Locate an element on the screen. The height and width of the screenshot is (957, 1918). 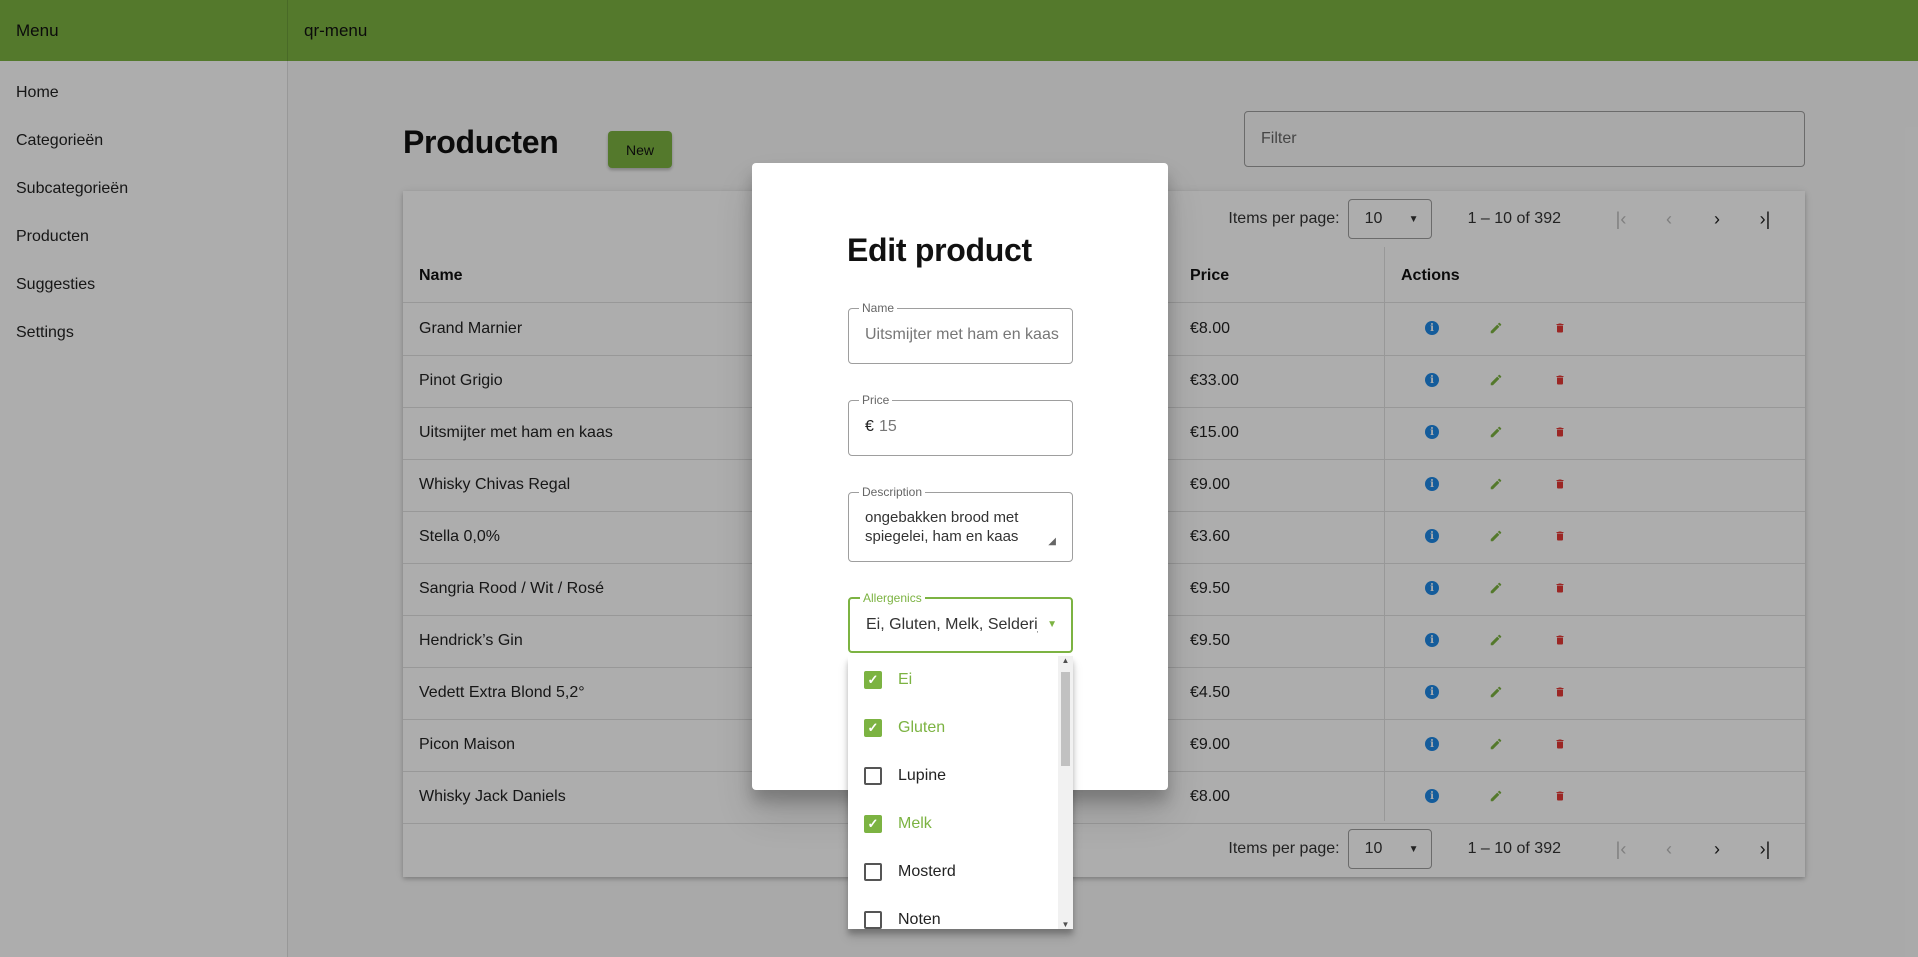
allergen-option-label: Ei is located at coordinates (905, 679).